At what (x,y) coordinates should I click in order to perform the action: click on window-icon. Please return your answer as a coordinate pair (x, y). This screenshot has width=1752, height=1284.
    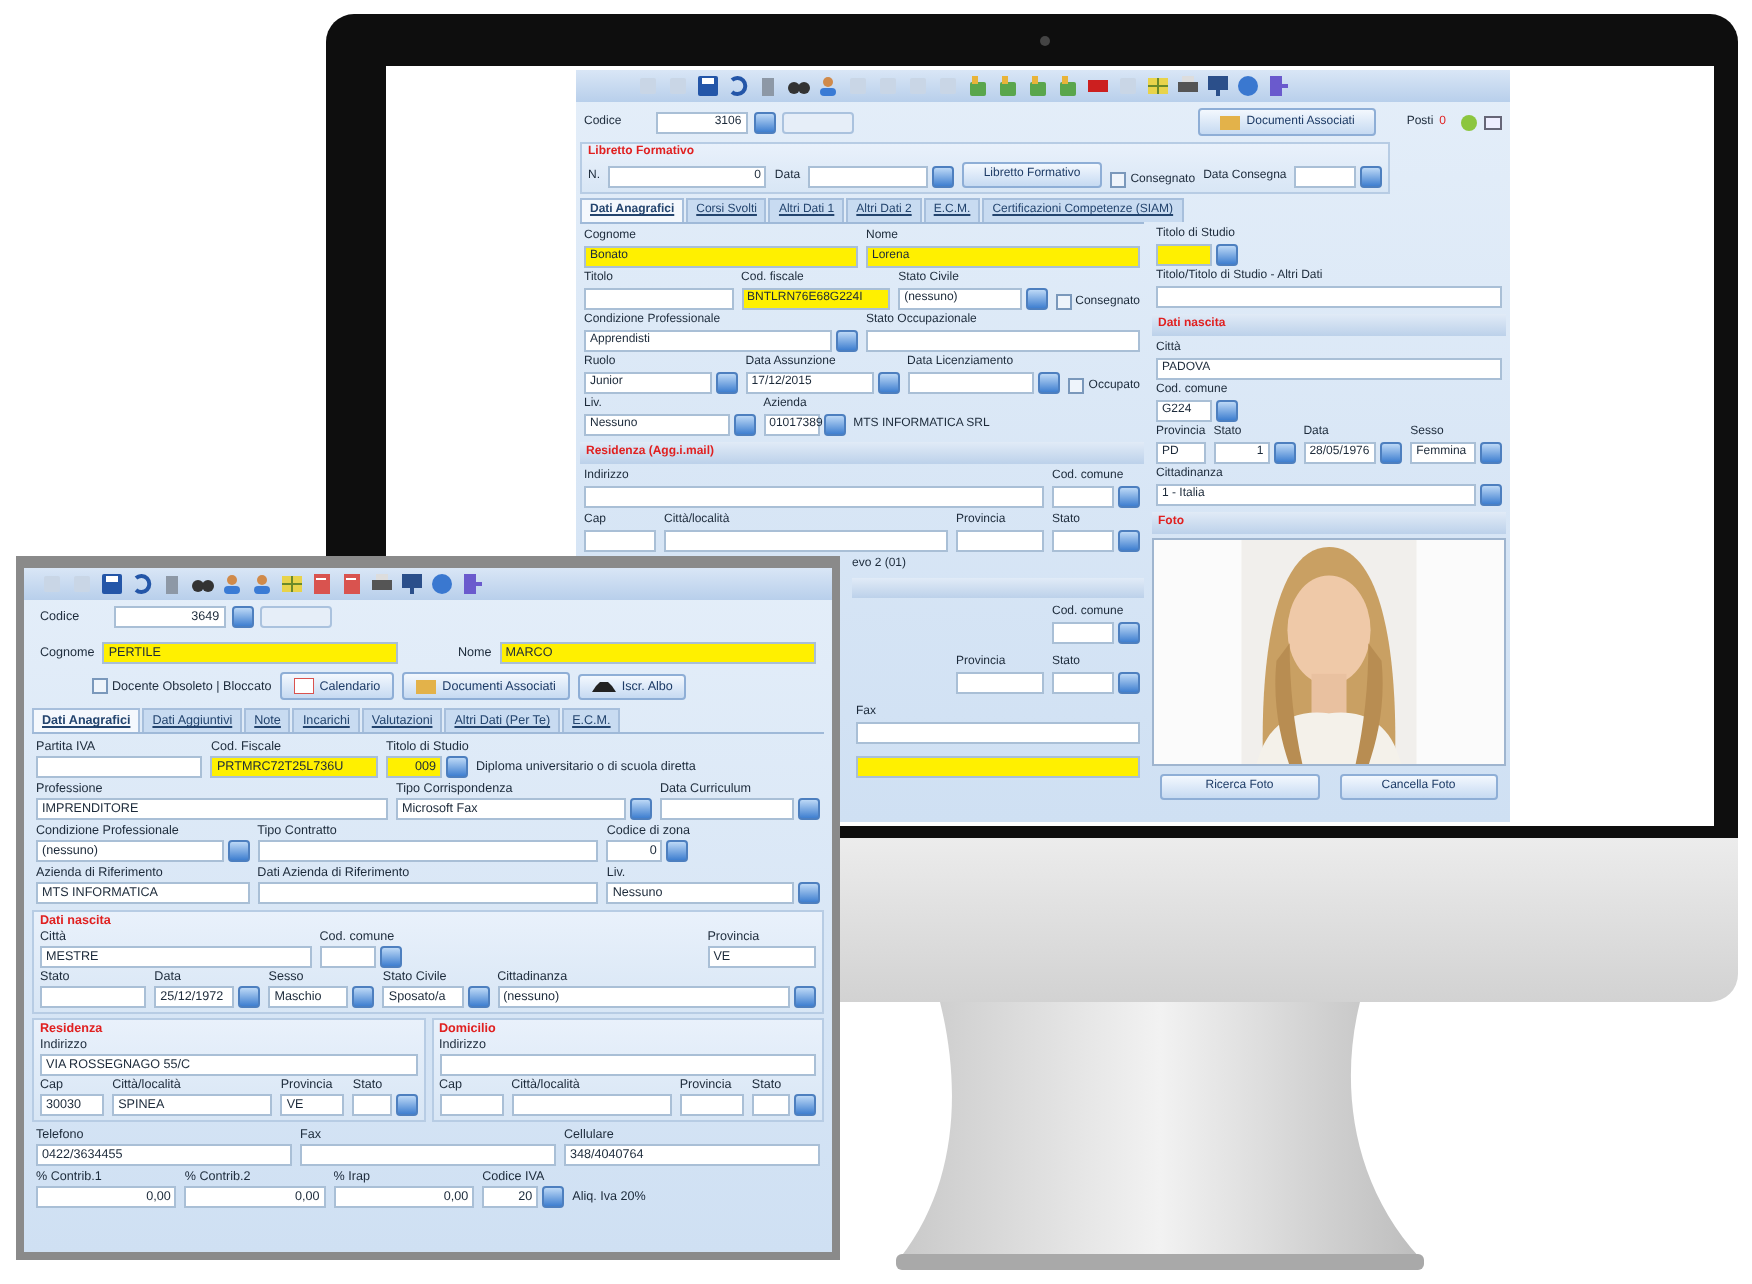
    Looking at the image, I should click on (1493, 122).